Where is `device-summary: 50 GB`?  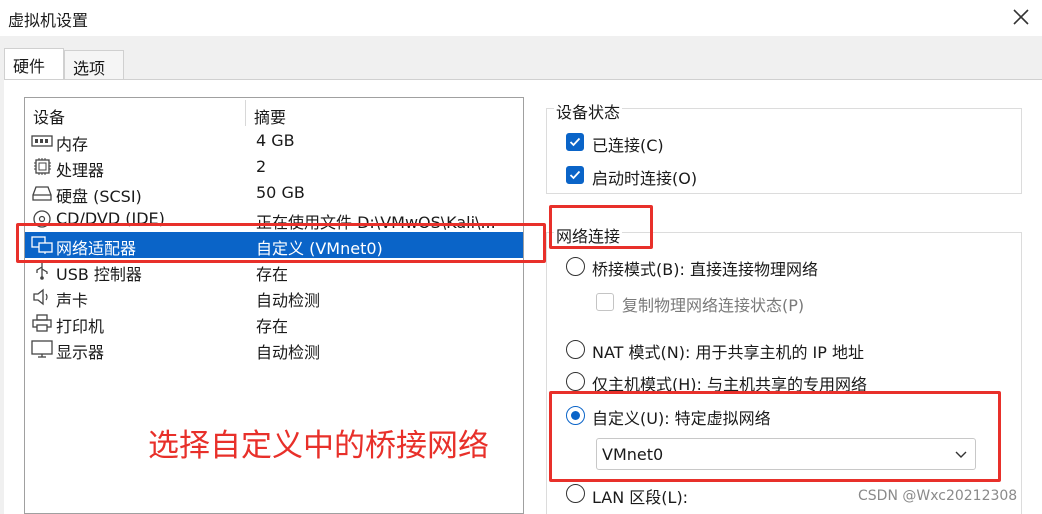
device-summary: 50 GB is located at coordinates (280, 192).